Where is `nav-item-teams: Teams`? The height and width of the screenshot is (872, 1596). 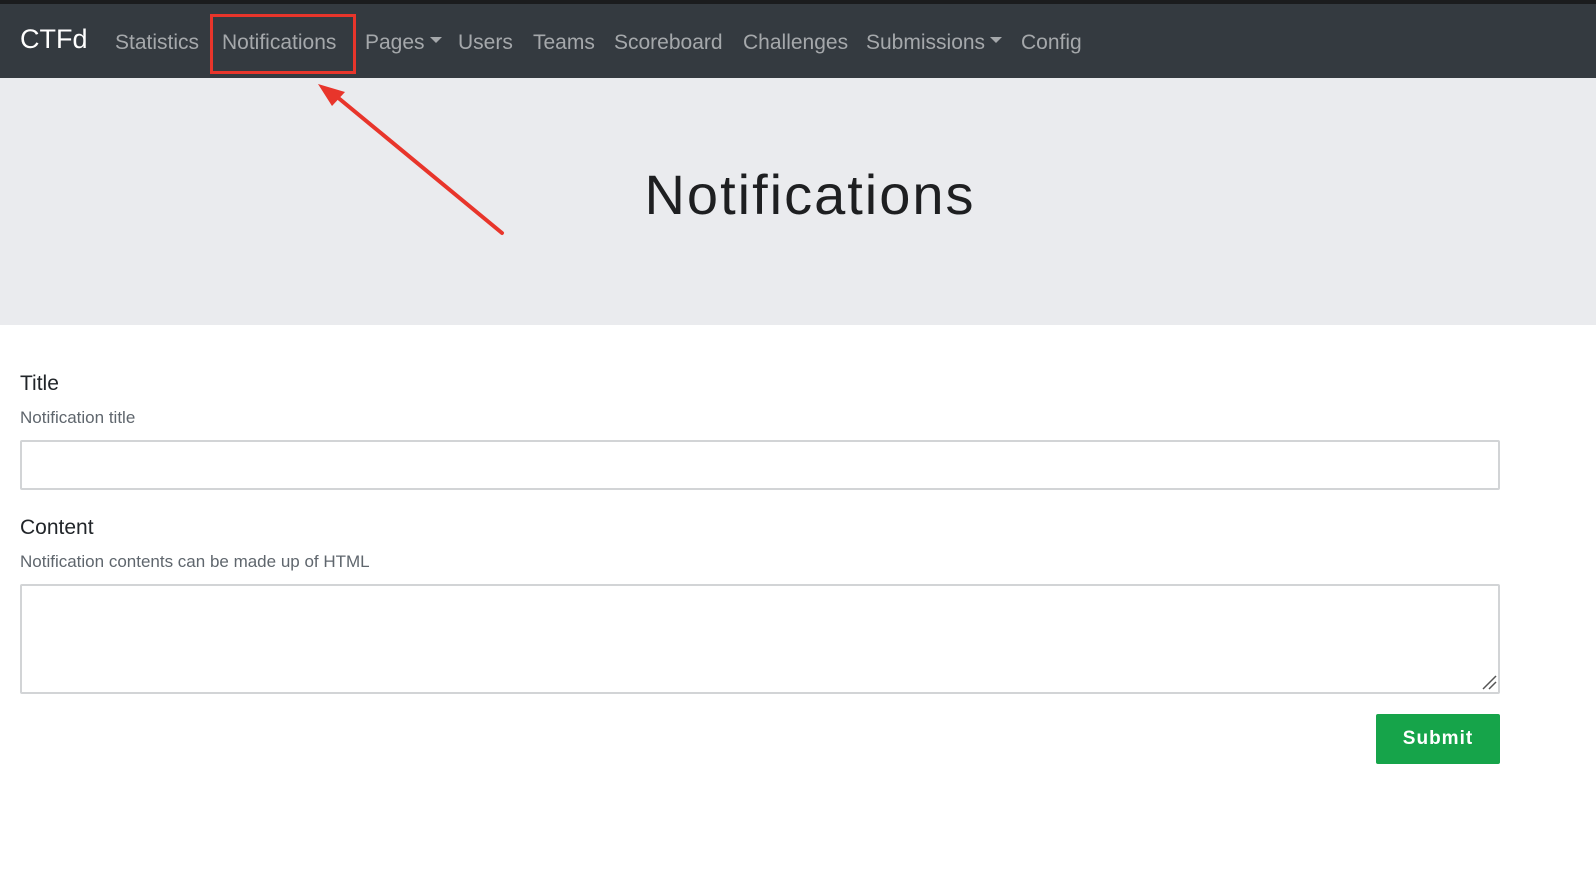 nav-item-teams: Teams is located at coordinates (564, 43).